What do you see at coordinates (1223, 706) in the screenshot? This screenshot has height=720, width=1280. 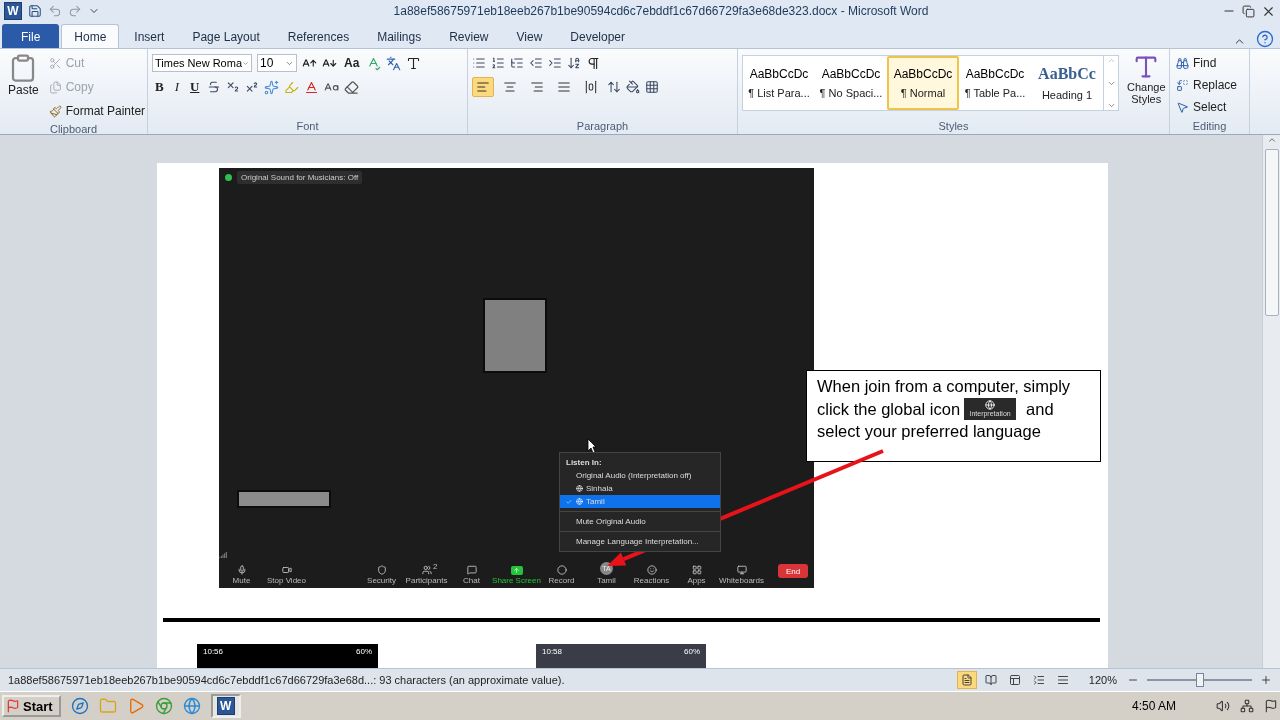 I see `speaker-icon` at bounding box center [1223, 706].